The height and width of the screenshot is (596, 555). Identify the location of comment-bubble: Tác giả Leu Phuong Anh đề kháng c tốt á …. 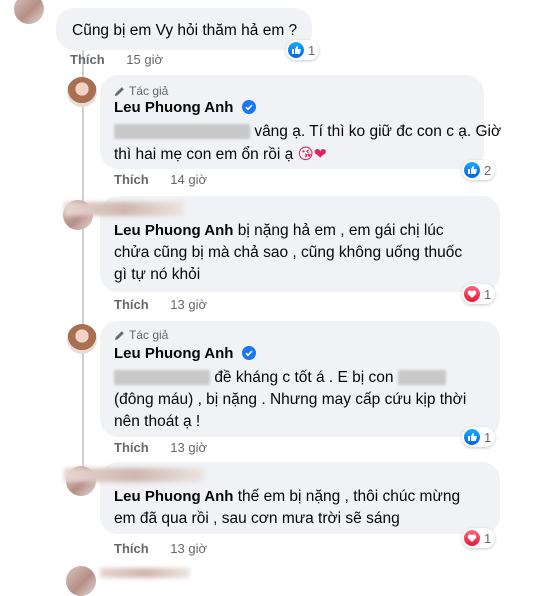
(300, 379).